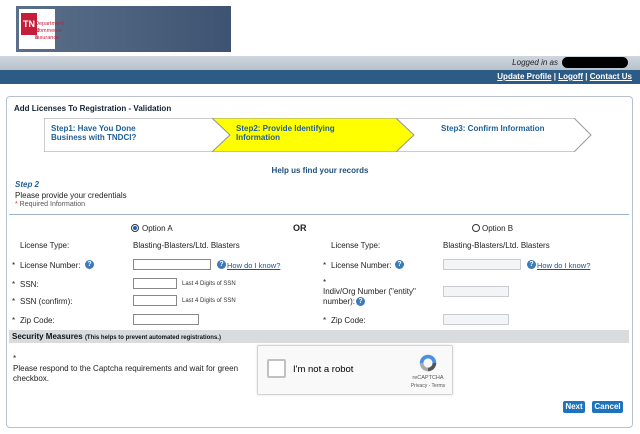  What do you see at coordinates (172, 264) in the screenshot?
I see `license-number-input-a` at bounding box center [172, 264].